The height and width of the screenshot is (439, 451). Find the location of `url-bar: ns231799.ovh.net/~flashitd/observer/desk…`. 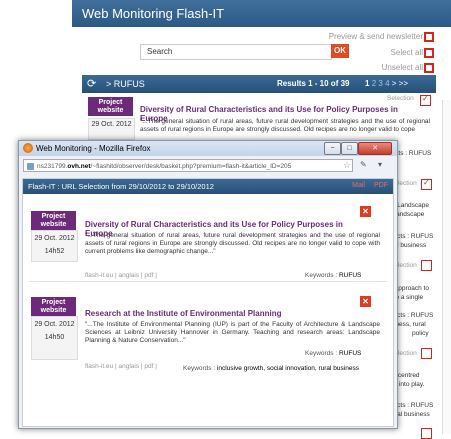

url-bar: ns231799.ovh.net/~flashitd/observer/desk… is located at coordinates (208, 166).